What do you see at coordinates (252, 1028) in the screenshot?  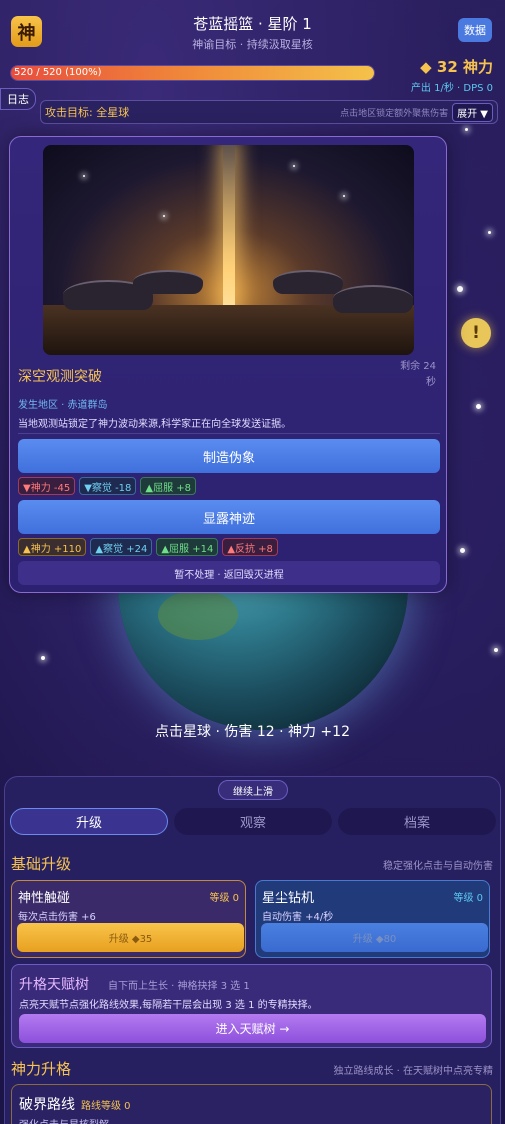 I see `enter-talent-tree-button: 进入天赋树 →` at bounding box center [252, 1028].